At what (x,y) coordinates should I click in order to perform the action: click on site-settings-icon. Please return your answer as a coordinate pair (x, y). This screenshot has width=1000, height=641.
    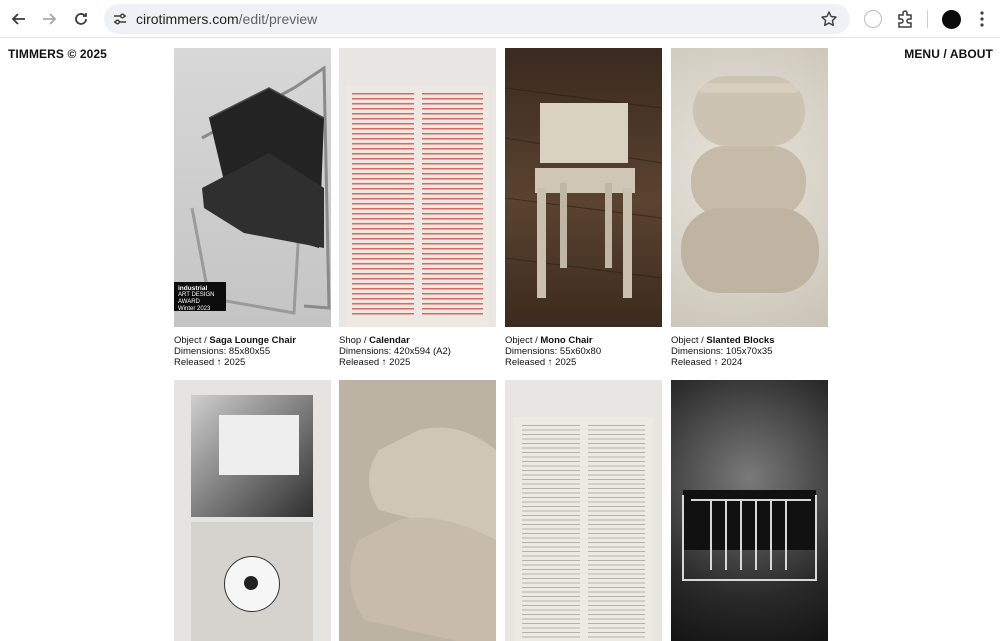
    Looking at the image, I should click on (120, 19).